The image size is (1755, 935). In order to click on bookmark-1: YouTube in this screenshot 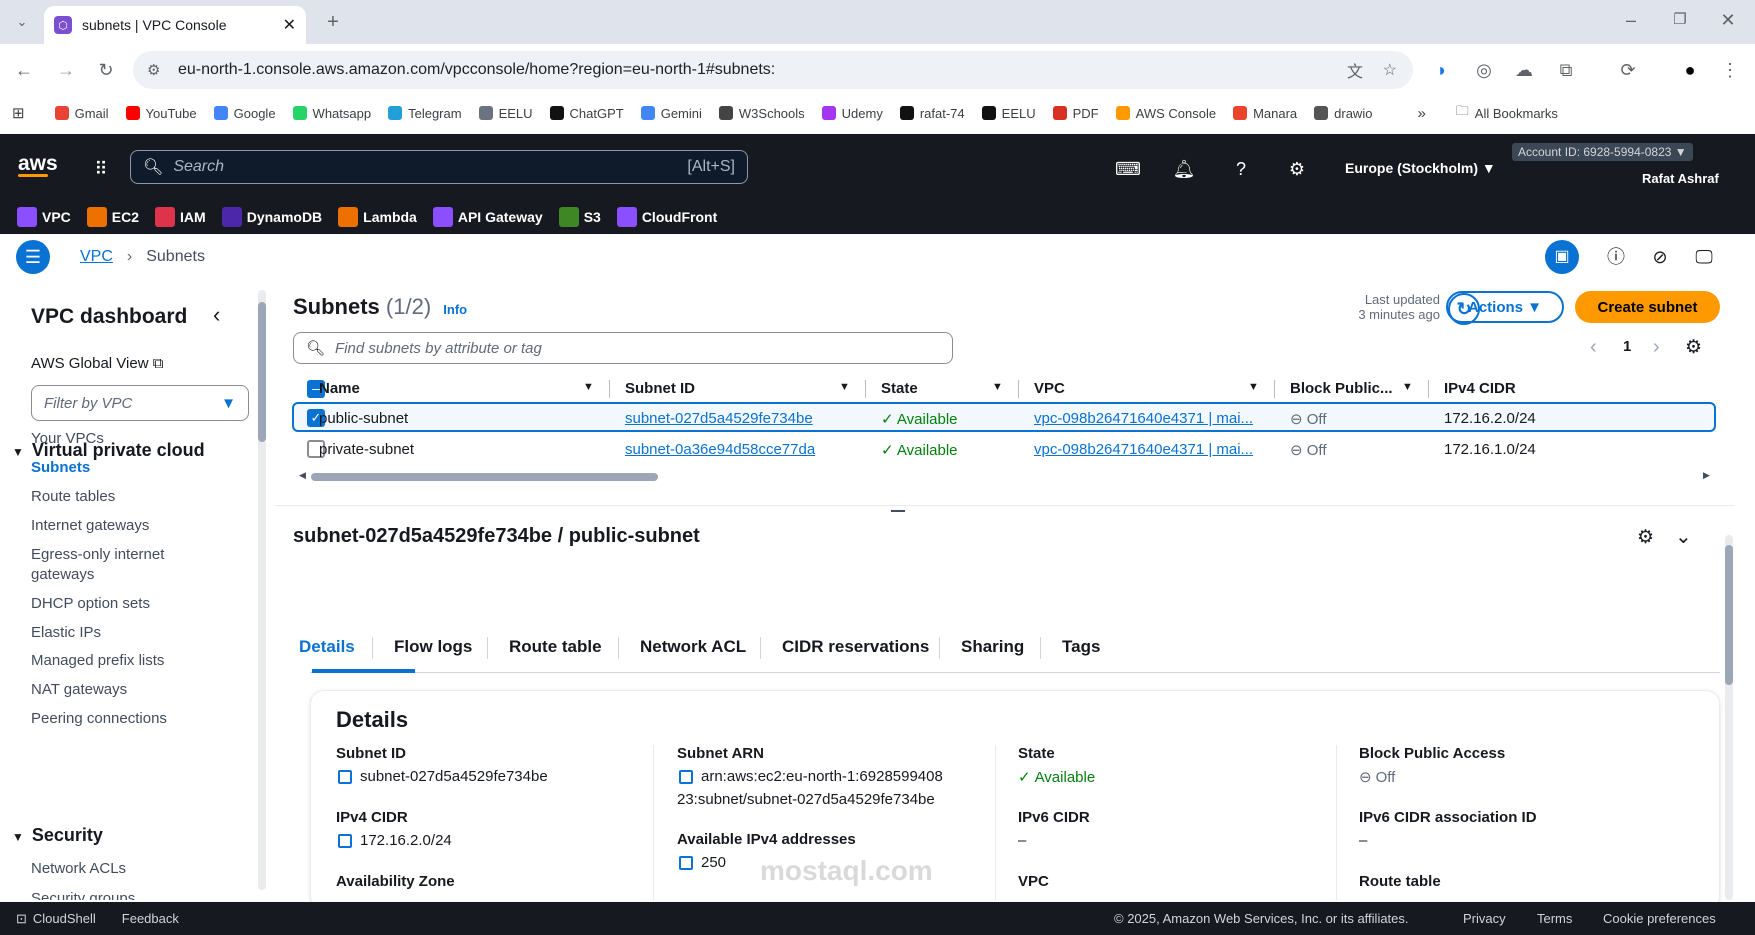, I will do `click(161, 113)`.